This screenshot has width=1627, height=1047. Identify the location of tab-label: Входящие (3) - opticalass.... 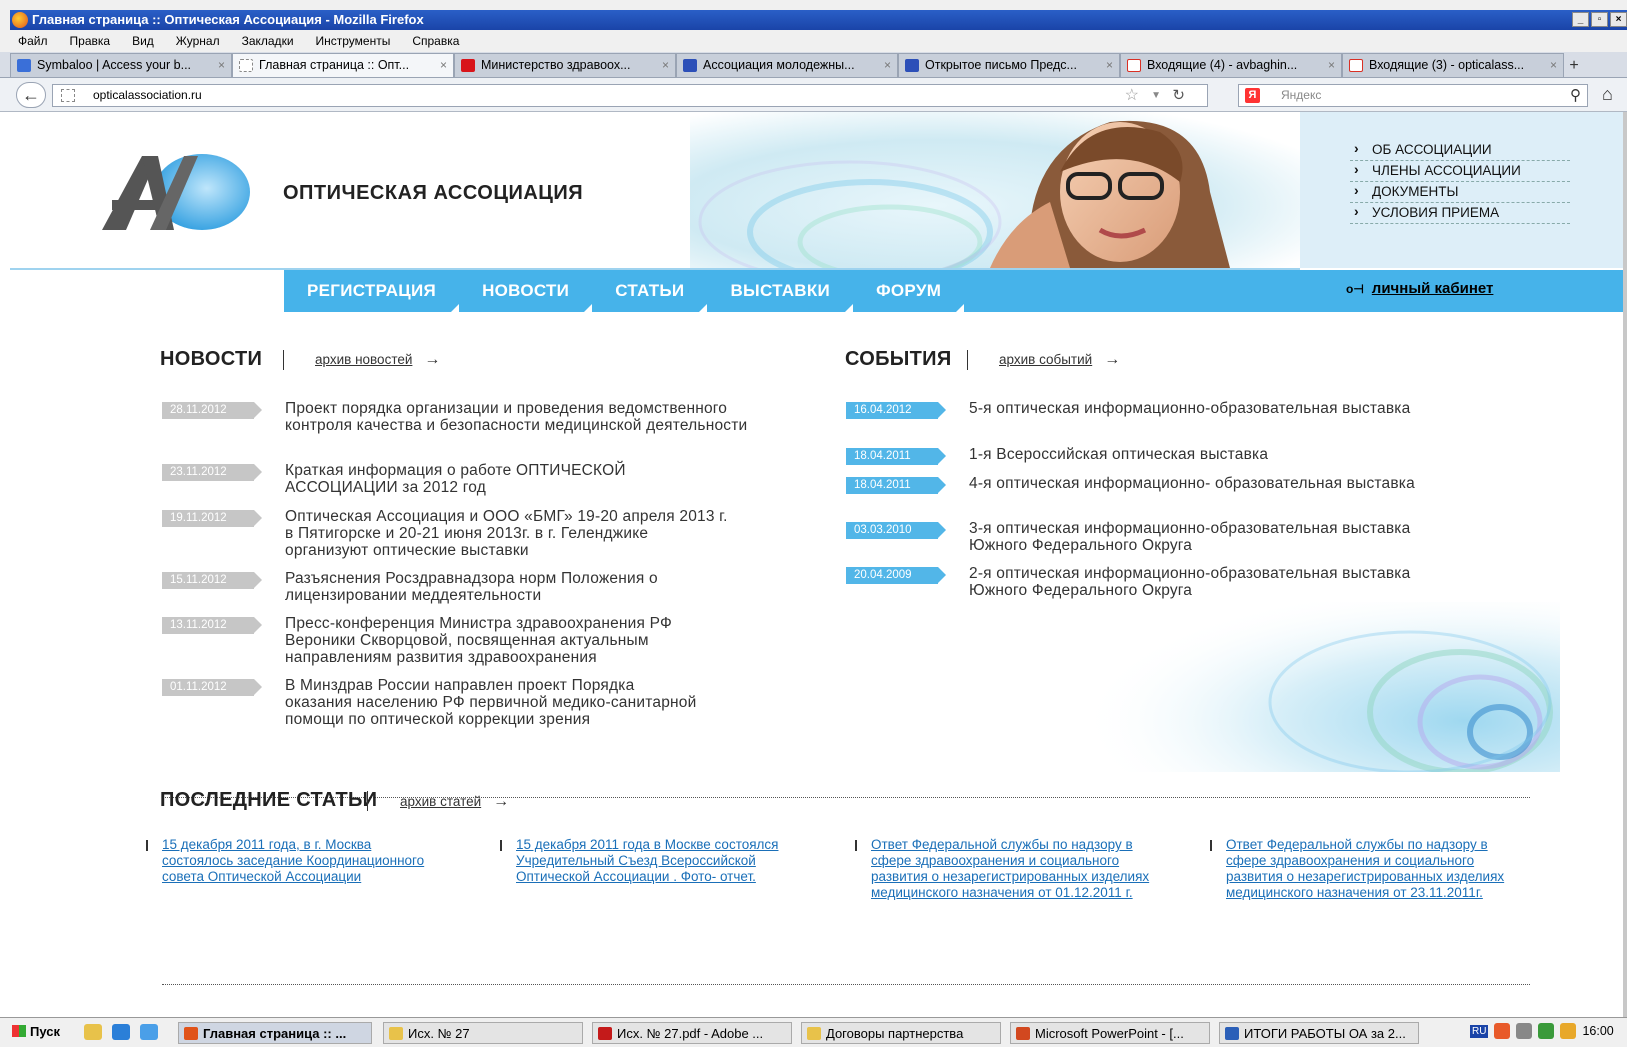
(1447, 65).